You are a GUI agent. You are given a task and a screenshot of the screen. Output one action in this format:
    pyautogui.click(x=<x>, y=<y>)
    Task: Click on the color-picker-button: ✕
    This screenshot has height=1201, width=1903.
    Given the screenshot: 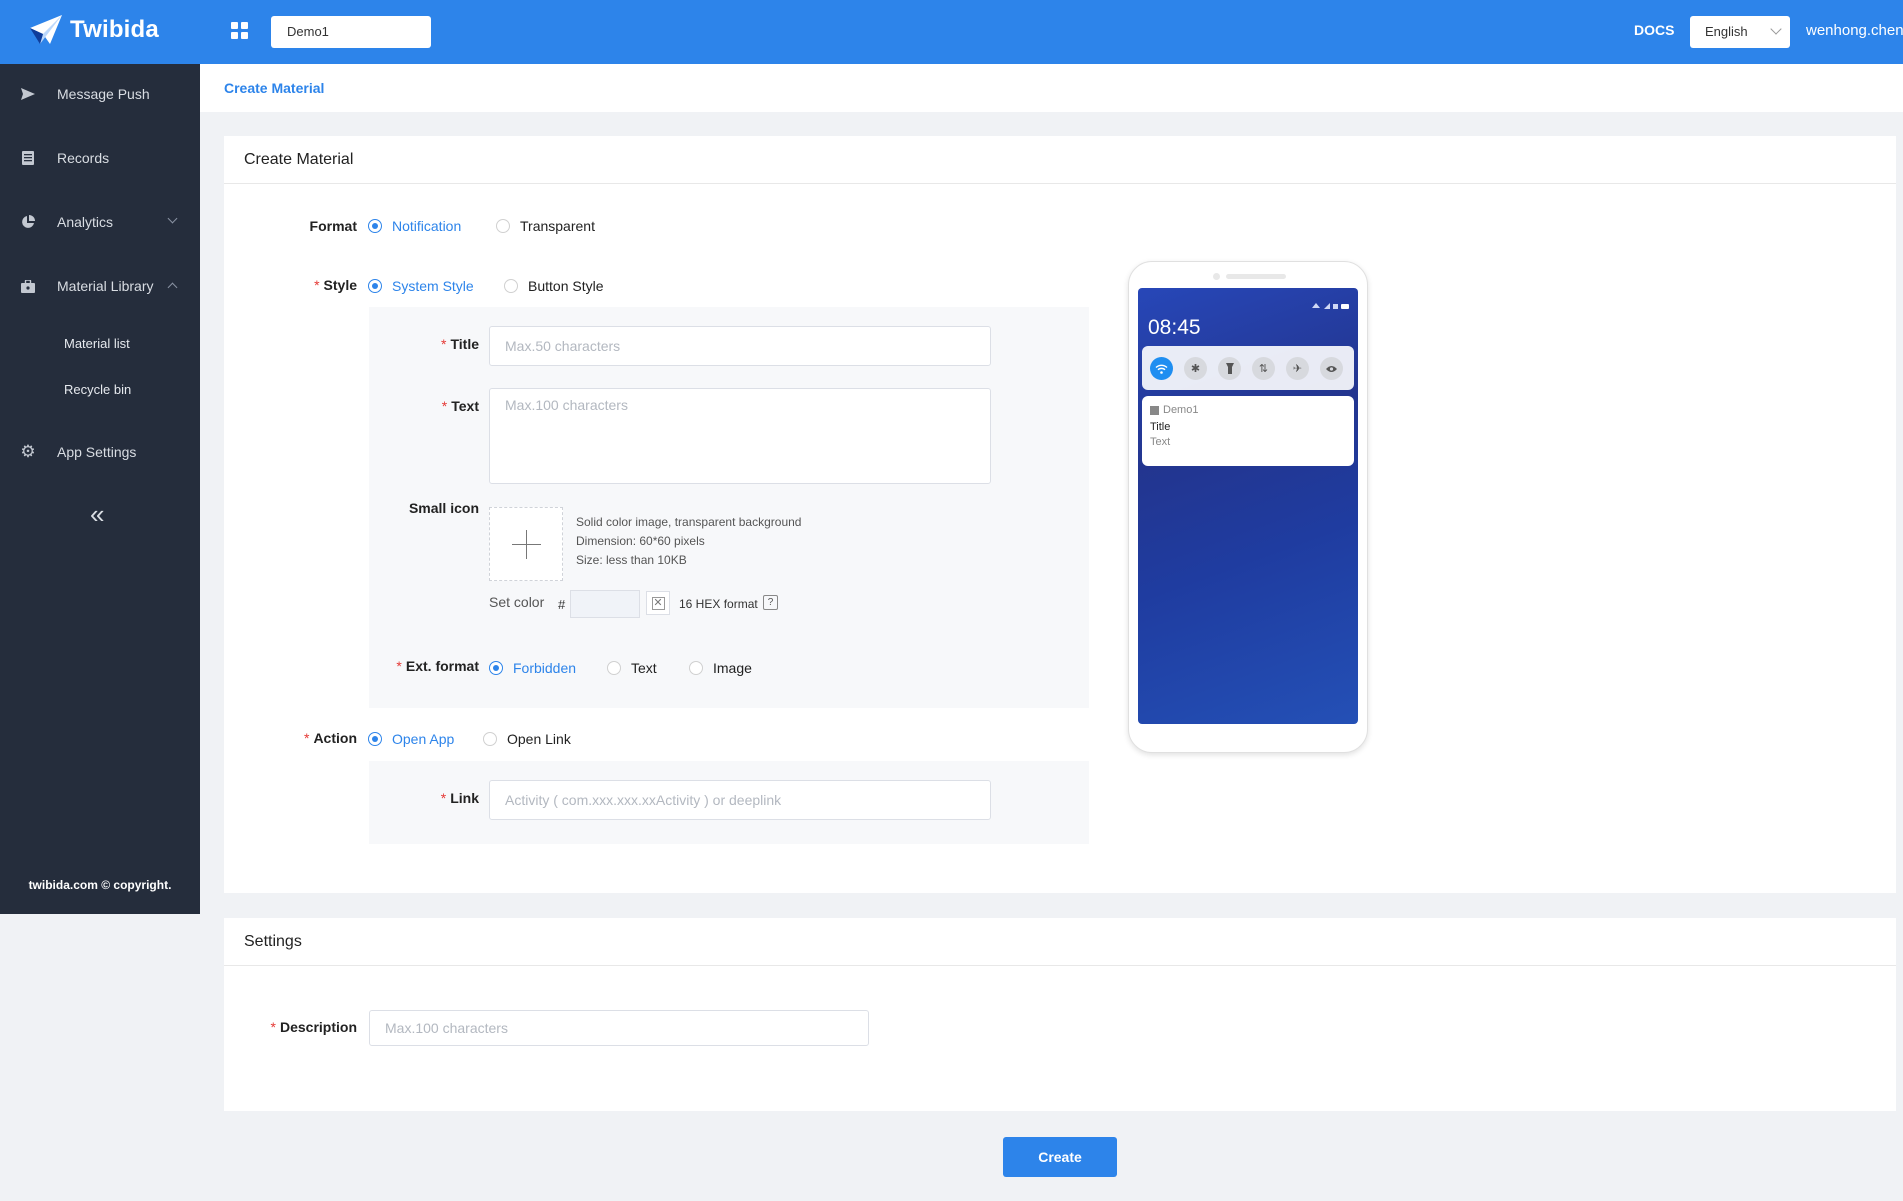 What is the action you would take?
    pyautogui.click(x=658, y=603)
    